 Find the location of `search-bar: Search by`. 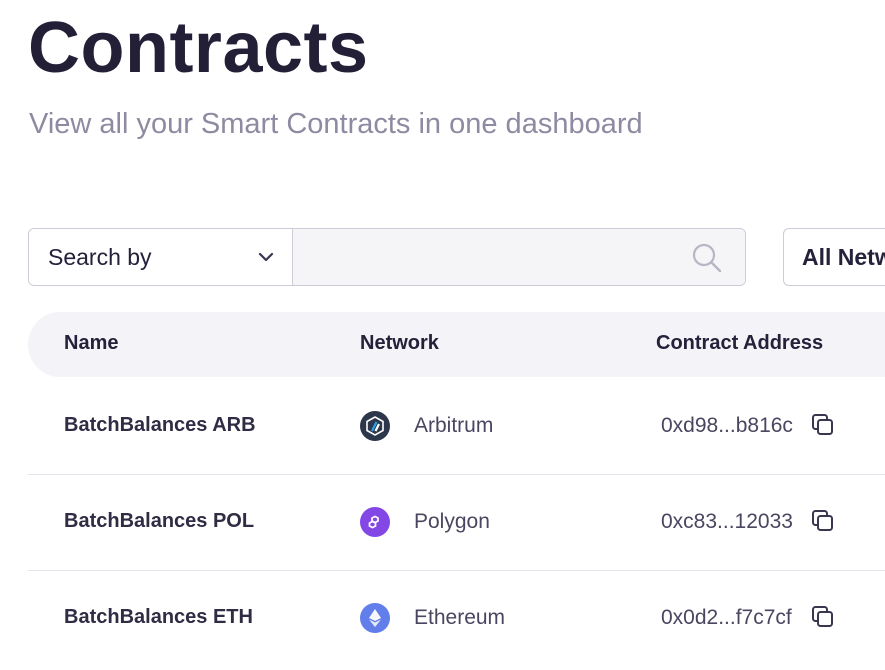

search-bar: Search by is located at coordinates (387, 257).